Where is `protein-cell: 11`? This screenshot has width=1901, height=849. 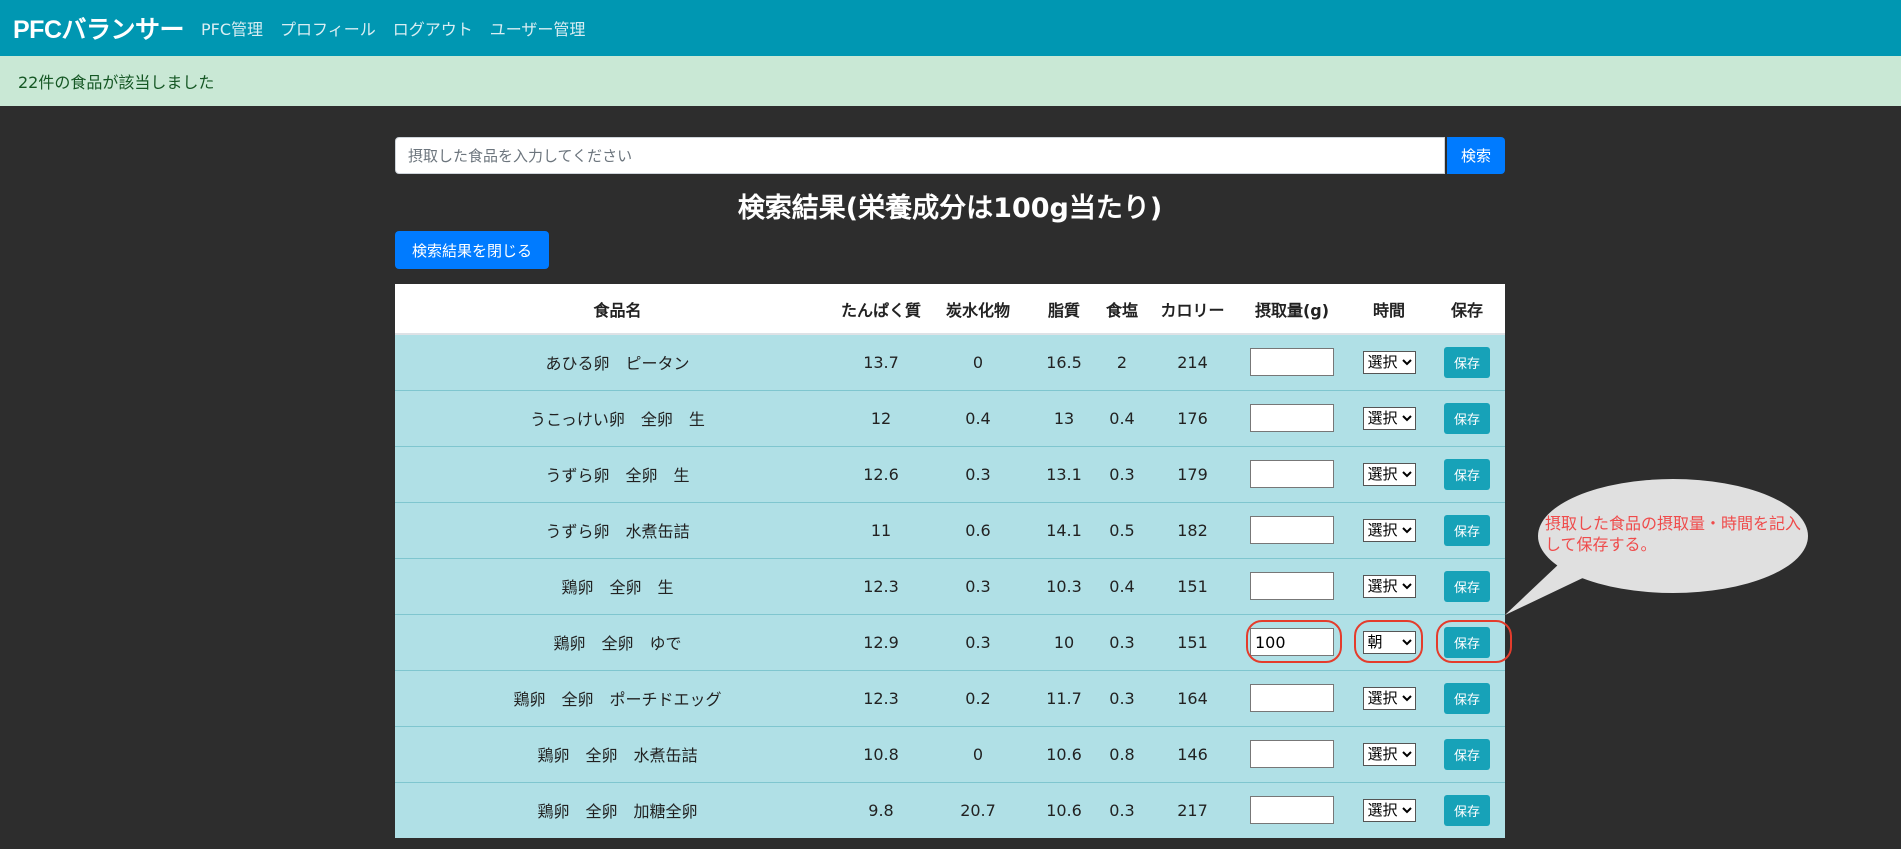
protein-cell: 11 is located at coordinates (881, 529).